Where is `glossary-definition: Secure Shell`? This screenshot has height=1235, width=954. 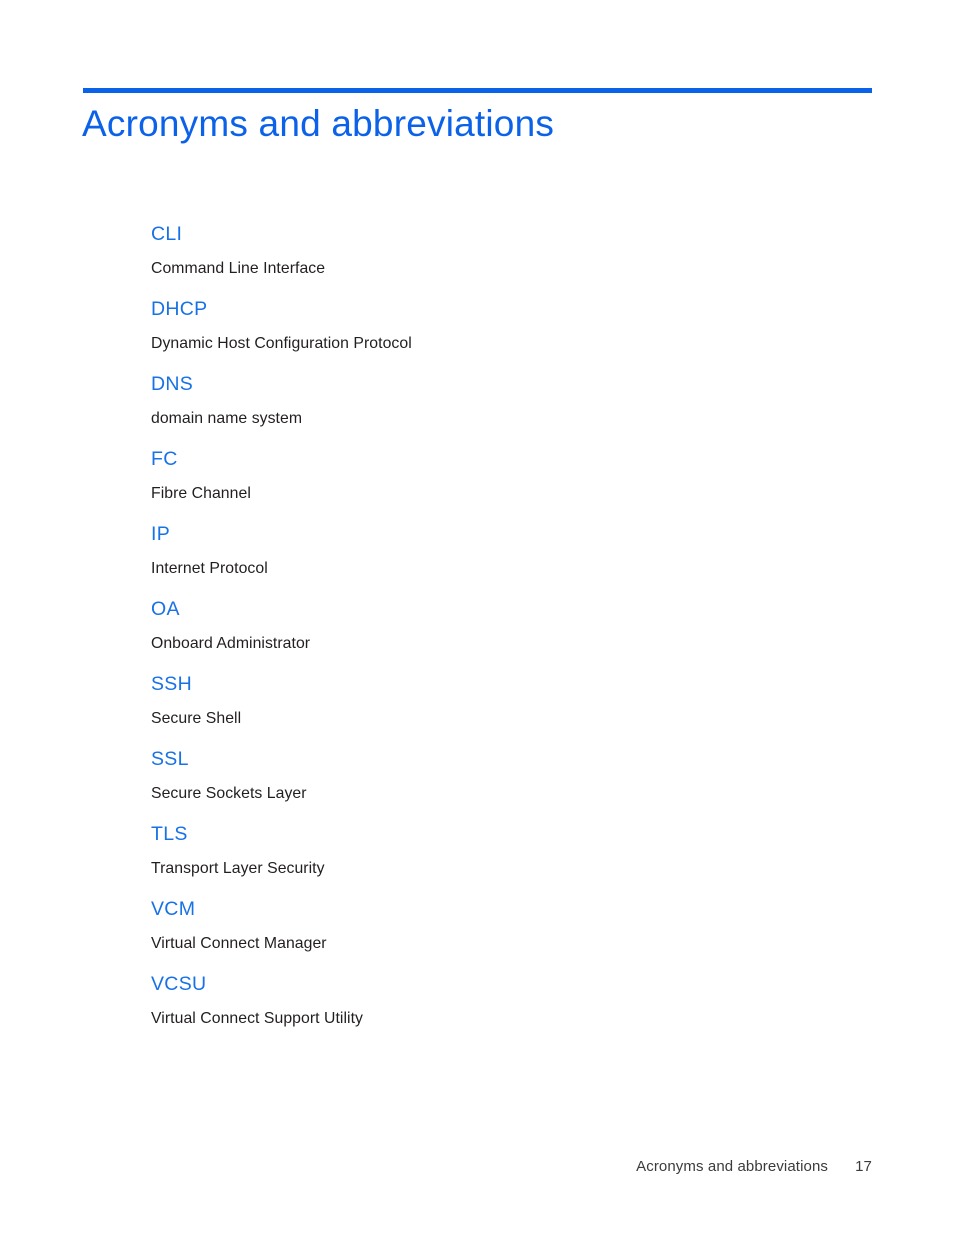
glossary-definition: Secure Shell is located at coordinates (196, 718).